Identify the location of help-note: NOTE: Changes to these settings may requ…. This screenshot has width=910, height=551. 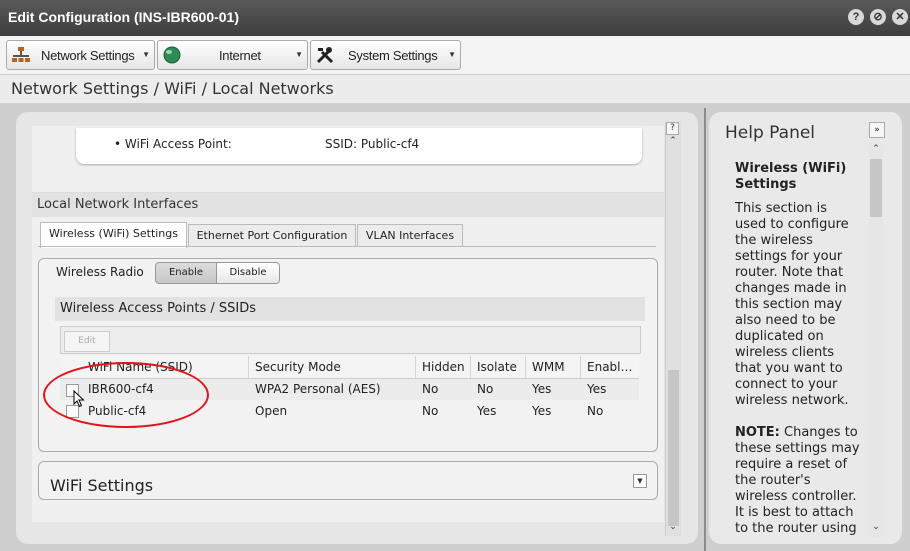
(797, 481).